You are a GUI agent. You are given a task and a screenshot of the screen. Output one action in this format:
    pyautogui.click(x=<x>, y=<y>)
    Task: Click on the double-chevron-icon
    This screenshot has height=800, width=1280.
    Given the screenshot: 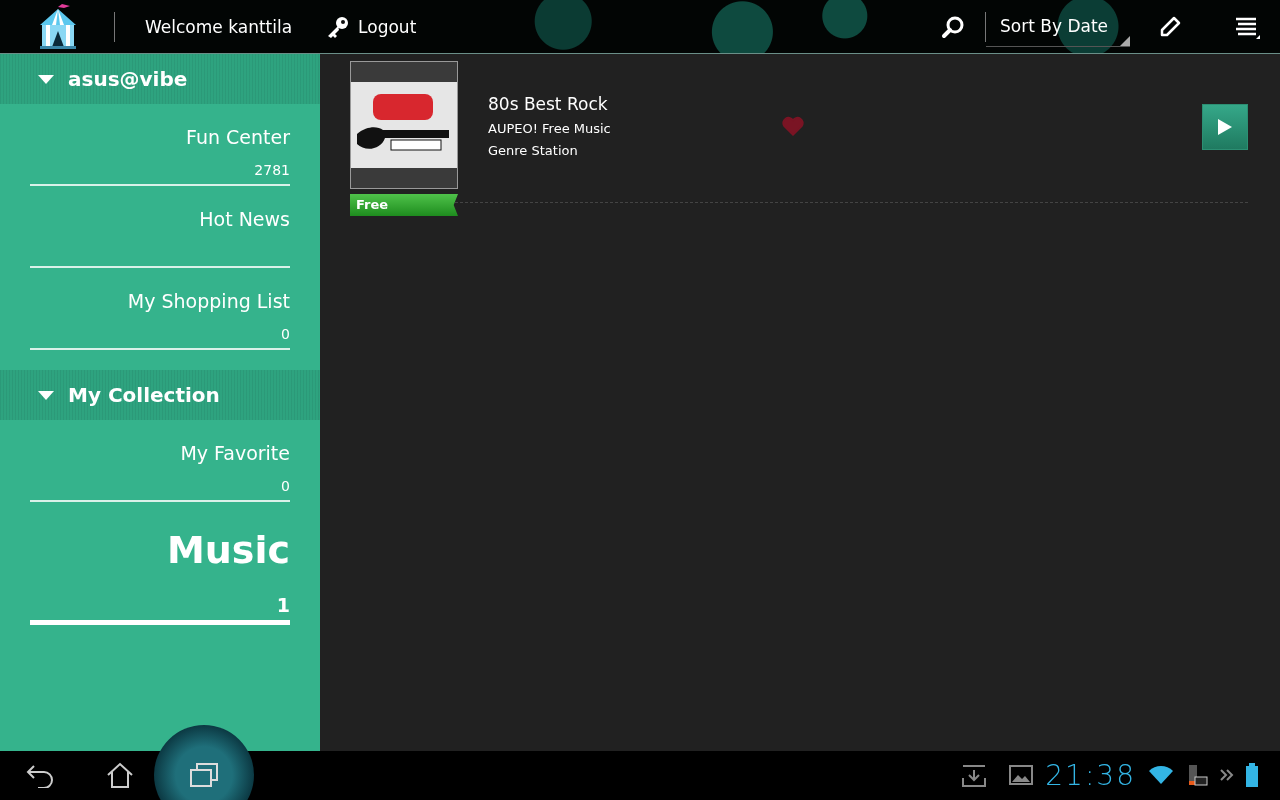 What is the action you would take?
    pyautogui.click(x=1227, y=775)
    